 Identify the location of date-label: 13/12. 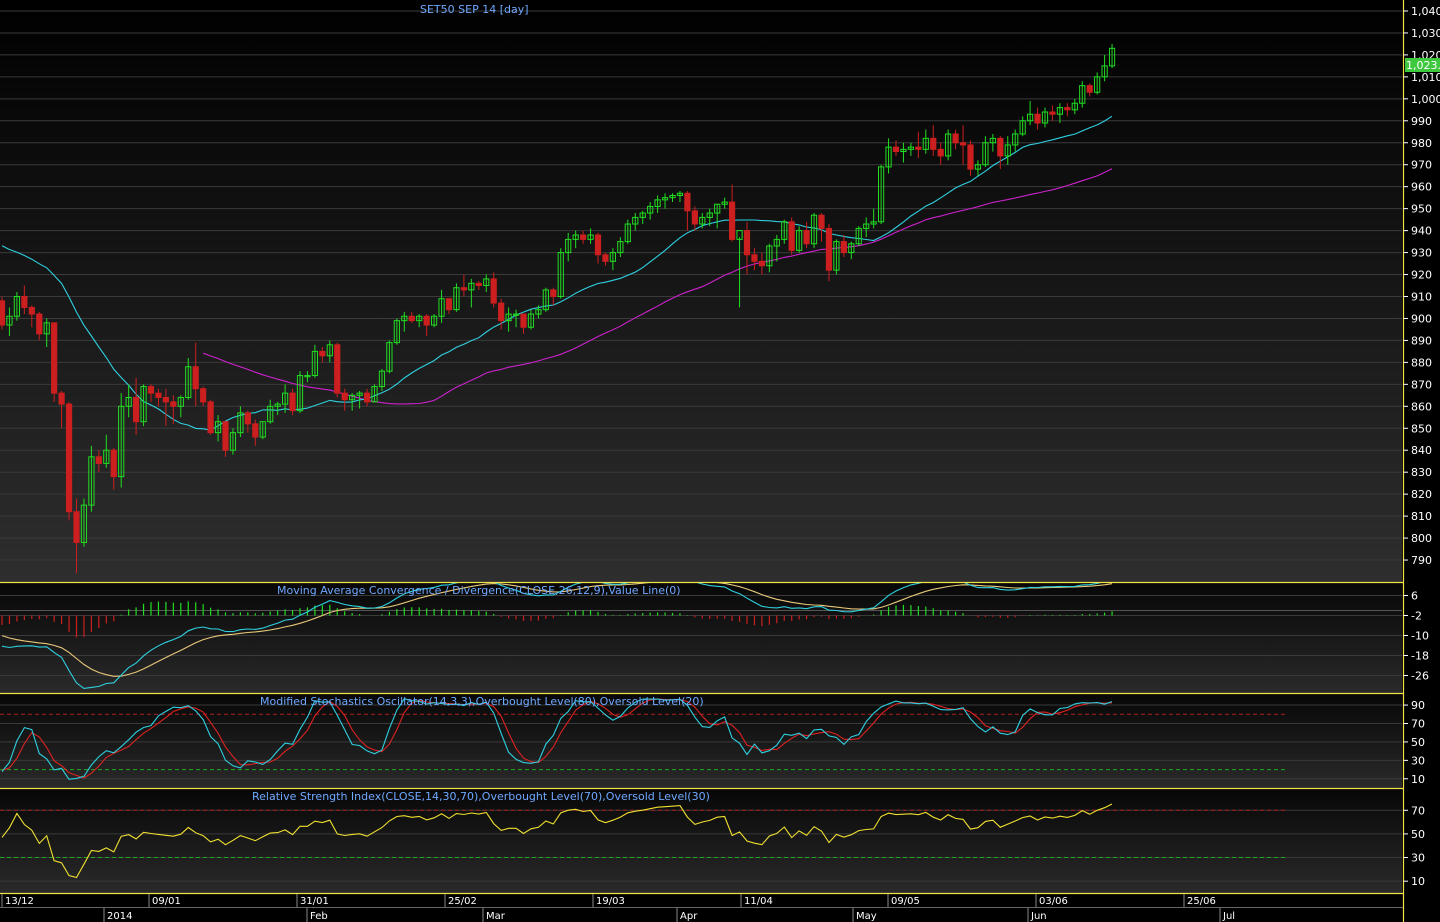
(19, 901).